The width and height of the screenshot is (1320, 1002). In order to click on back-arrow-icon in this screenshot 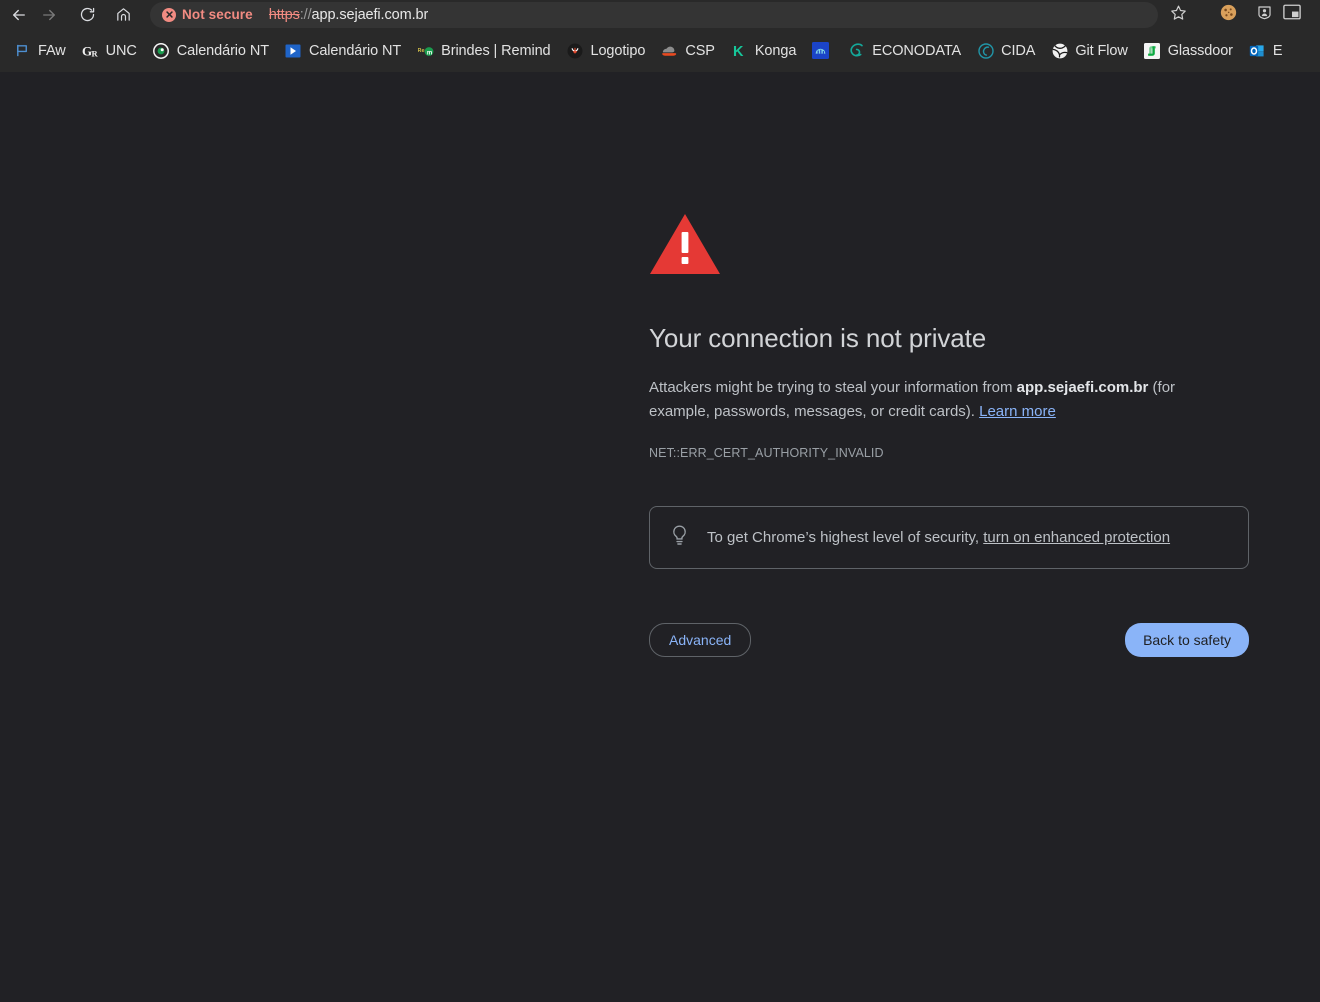, I will do `click(19, 15)`.